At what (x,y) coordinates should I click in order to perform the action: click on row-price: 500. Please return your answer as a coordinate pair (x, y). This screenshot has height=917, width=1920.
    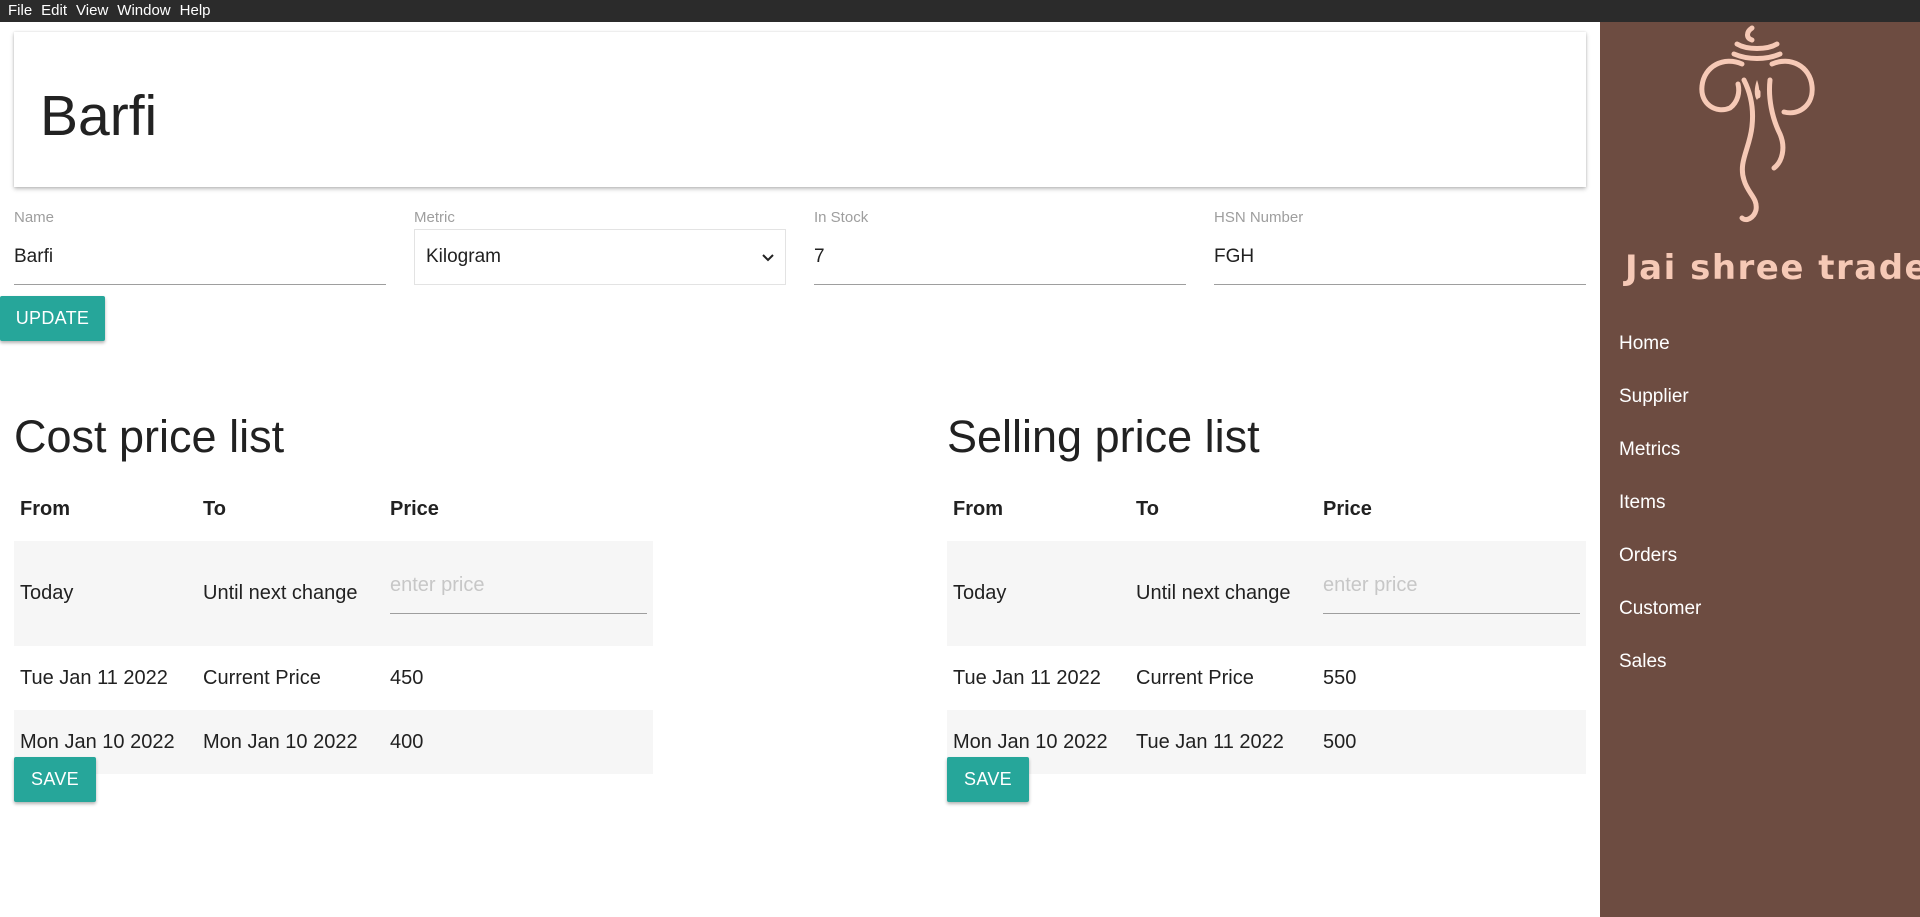
    Looking at the image, I should click on (1451, 742).